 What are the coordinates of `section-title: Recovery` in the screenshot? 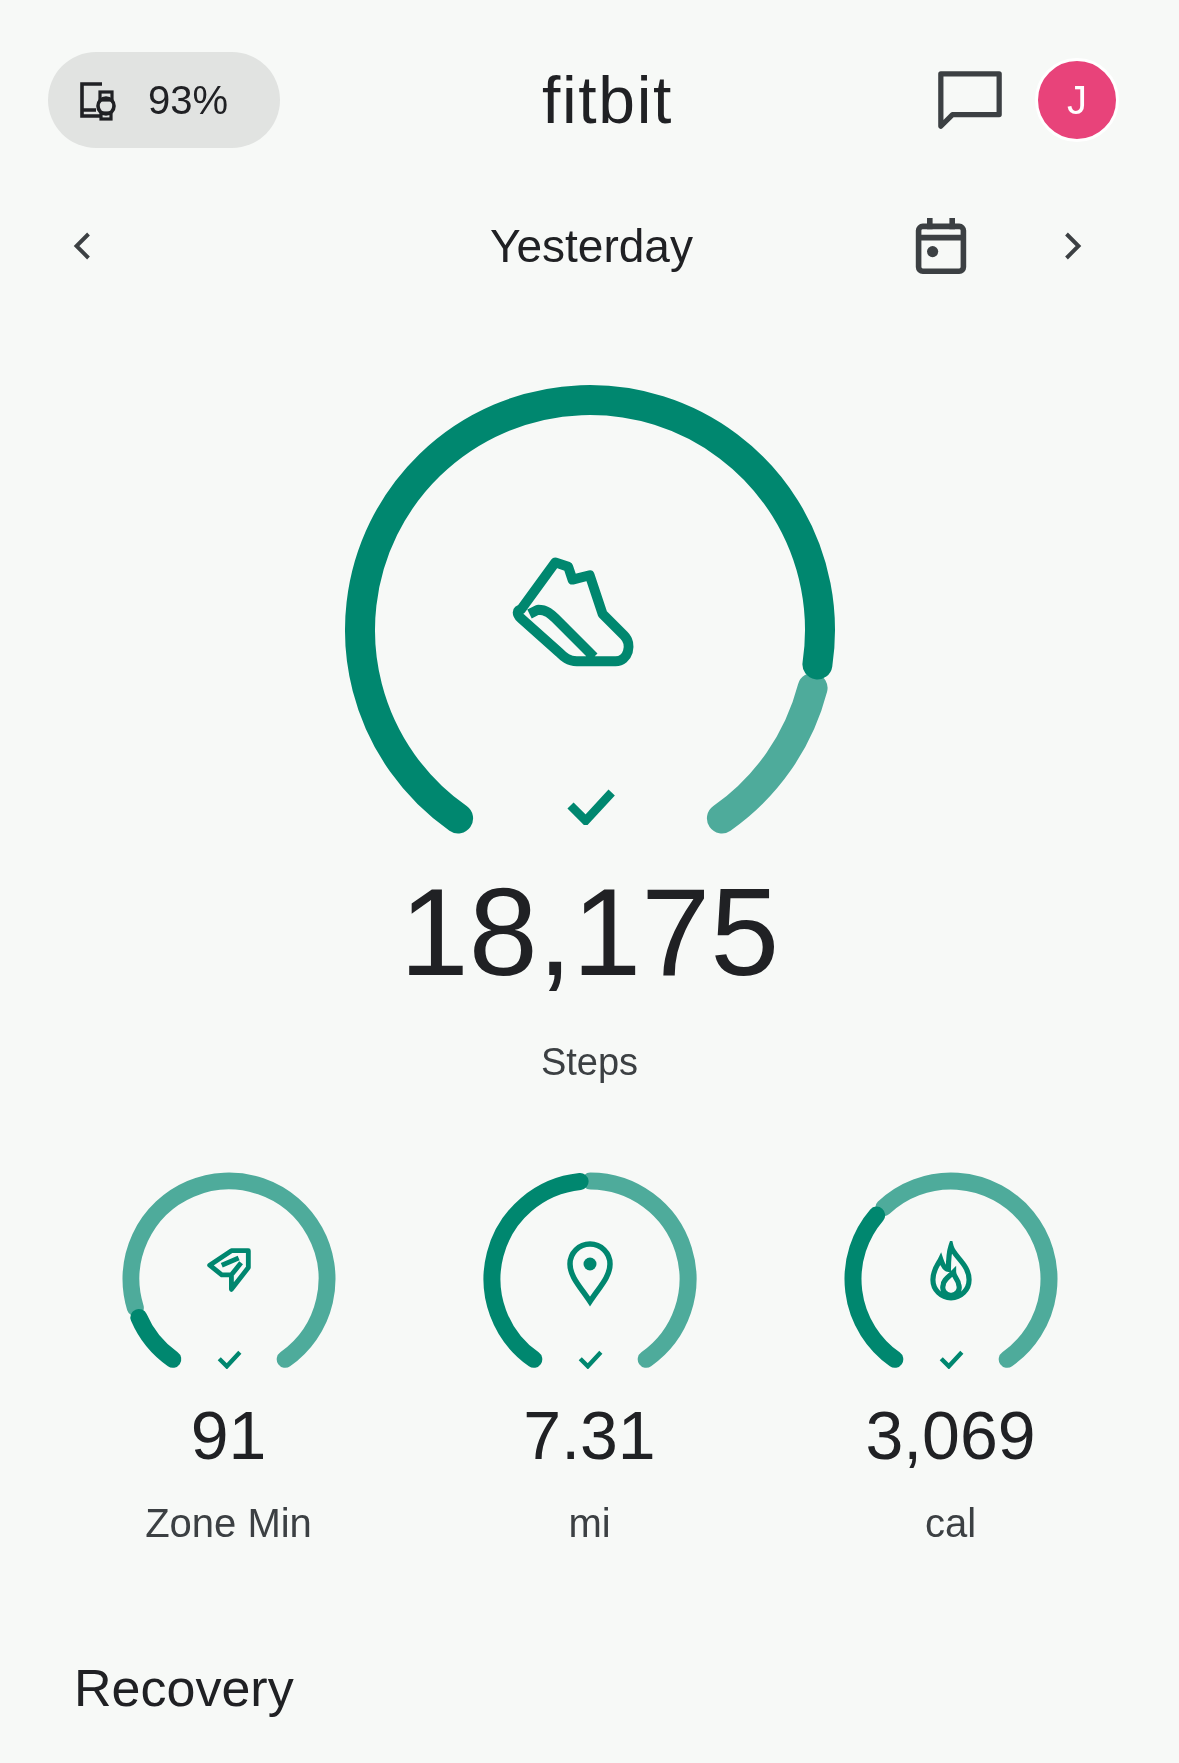 It's located at (184, 1688).